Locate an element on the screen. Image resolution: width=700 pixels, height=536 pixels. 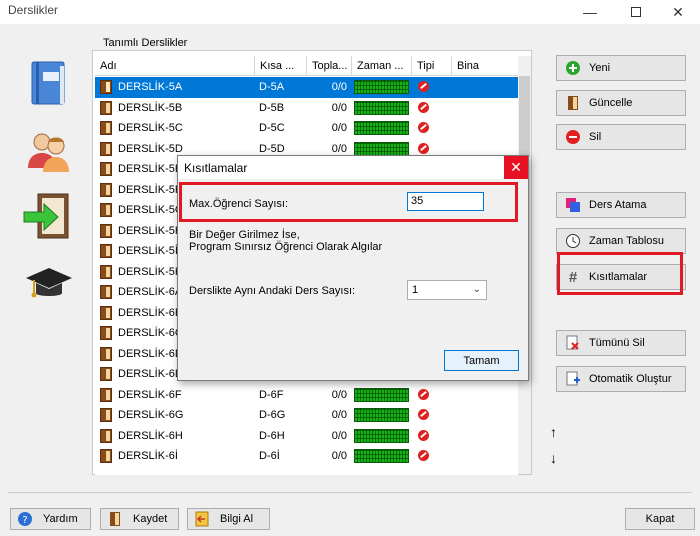
minimize-button: — is located at coordinates (590, 12).